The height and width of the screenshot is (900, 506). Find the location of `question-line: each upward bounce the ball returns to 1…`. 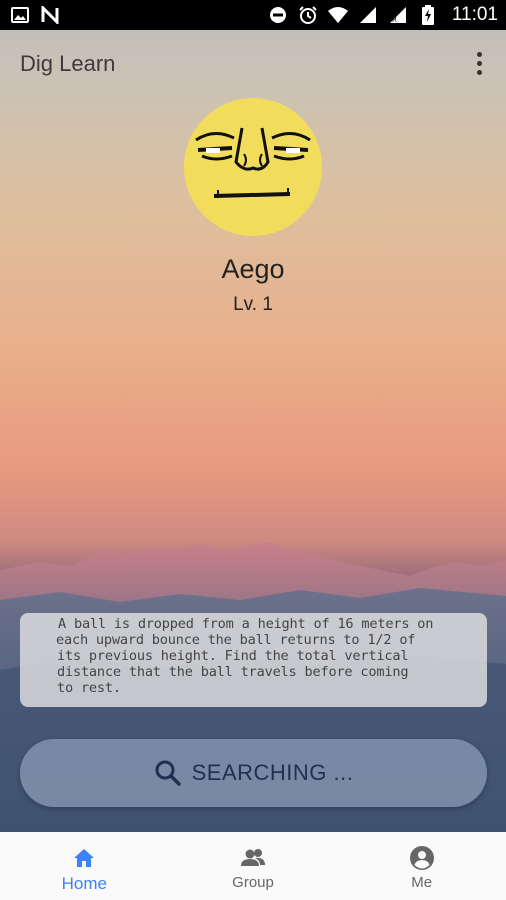

question-line: each upward bounce the ball returns to 1… is located at coordinates (236, 640).